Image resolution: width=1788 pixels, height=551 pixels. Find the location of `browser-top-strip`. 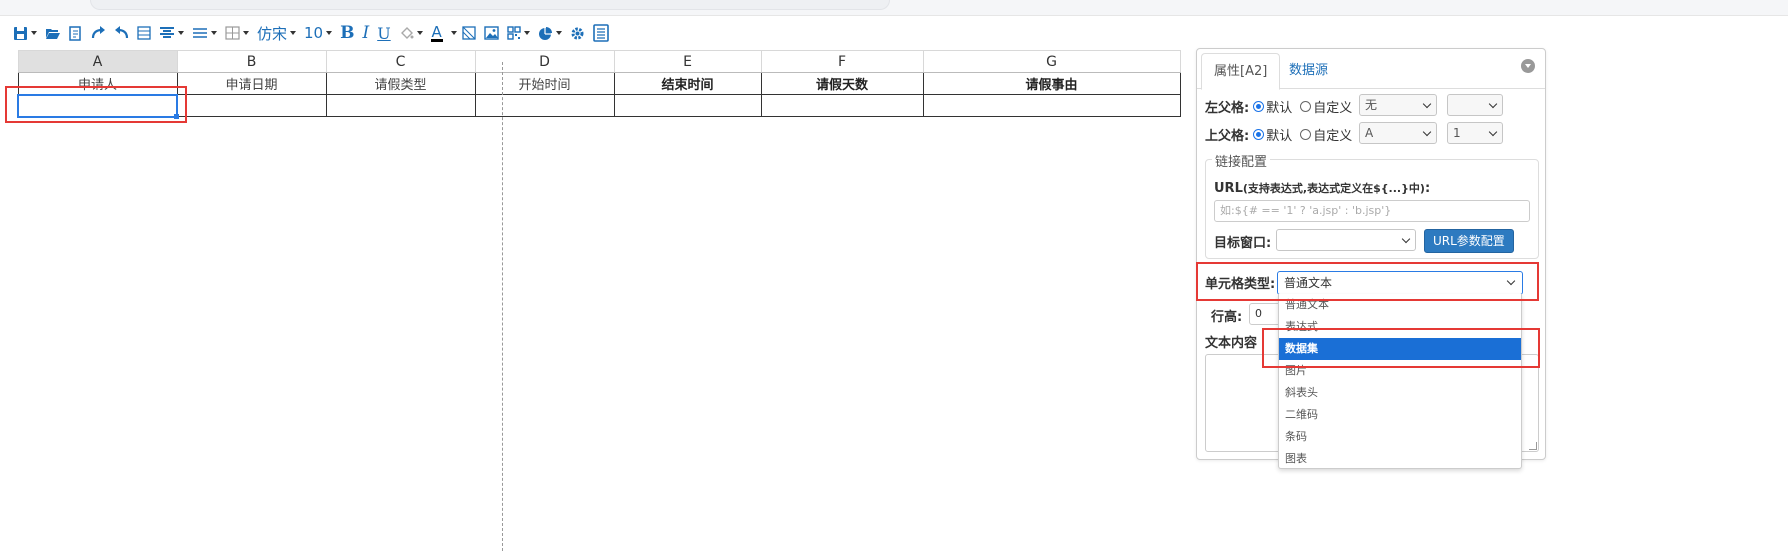

browser-top-strip is located at coordinates (894, 8).